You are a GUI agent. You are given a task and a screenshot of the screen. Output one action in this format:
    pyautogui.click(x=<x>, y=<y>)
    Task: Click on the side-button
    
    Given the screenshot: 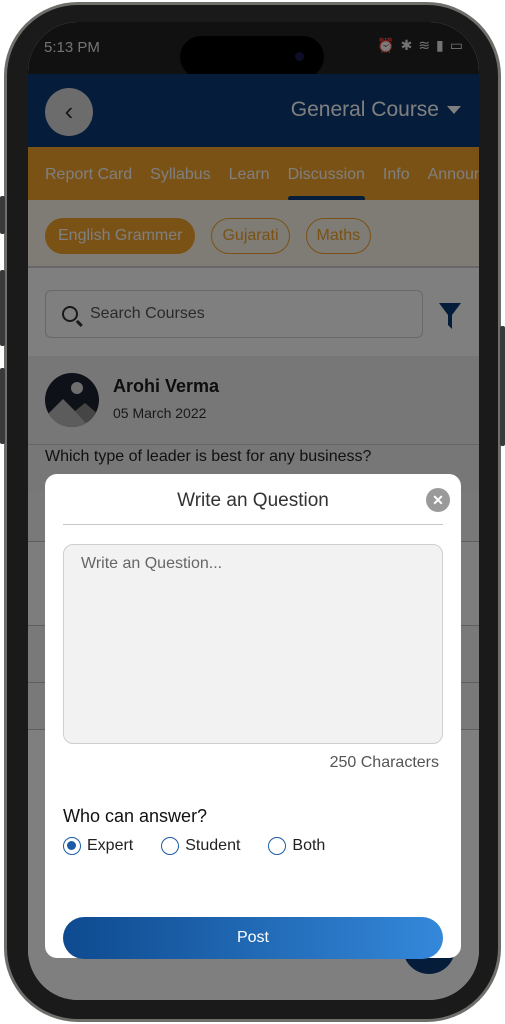 What is the action you would take?
    pyautogui.click(x=2, y=215)
    